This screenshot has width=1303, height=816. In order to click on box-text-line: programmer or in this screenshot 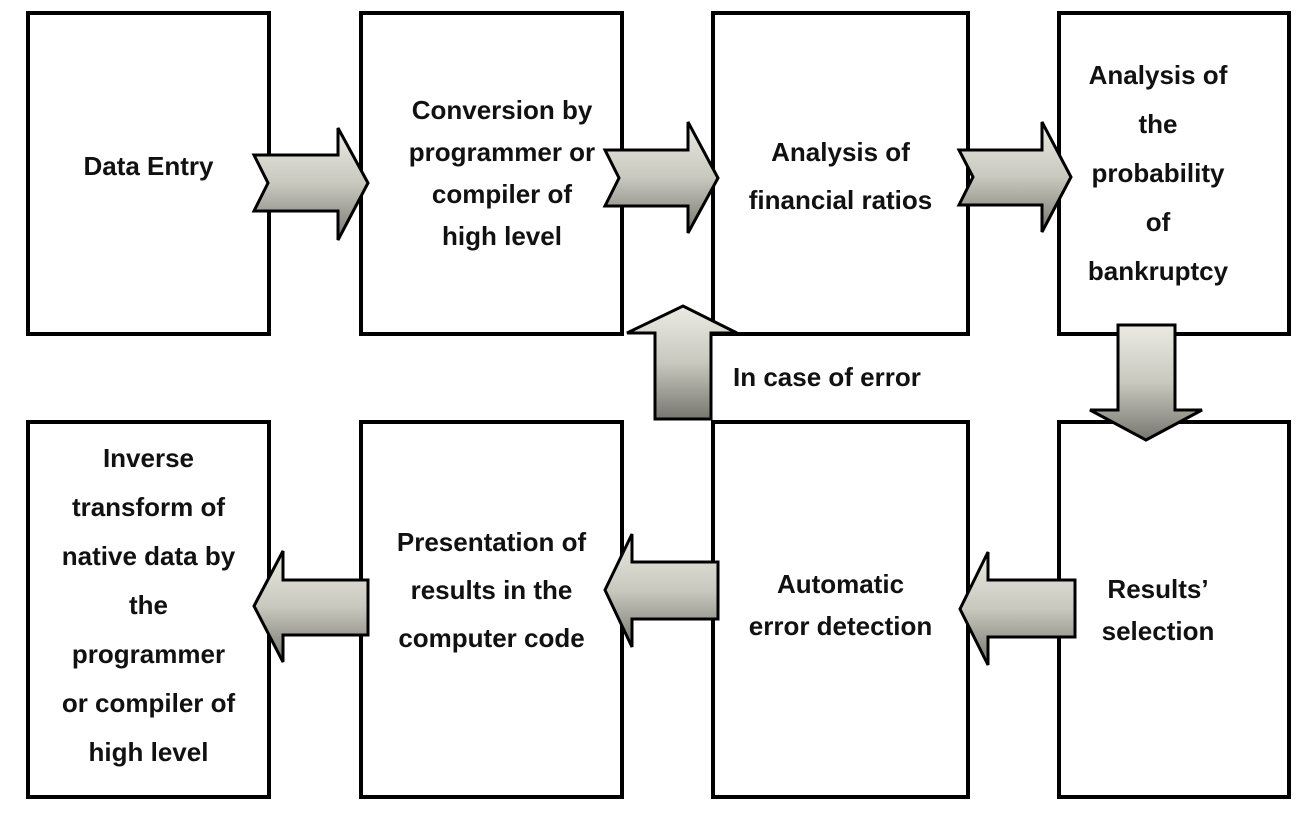, I will do `click(502, 151)`.